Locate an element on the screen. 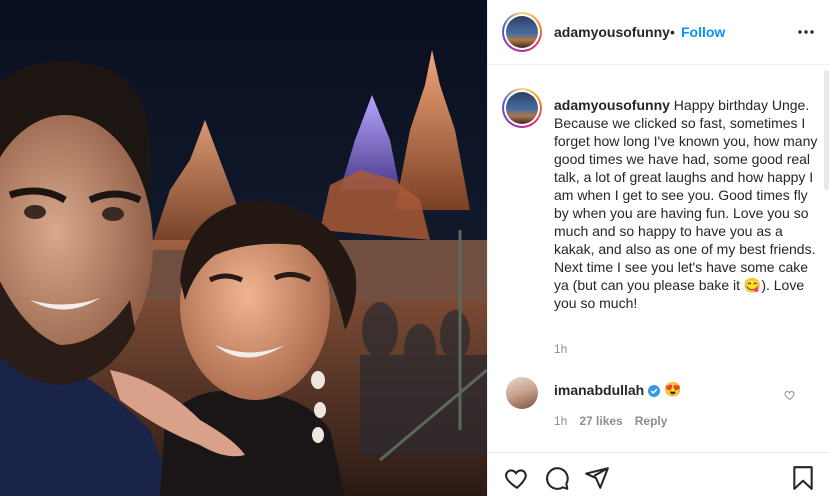 The height and width of the screenshot is (496, 830). commenter-avatar is located at coordinates (522, 393).